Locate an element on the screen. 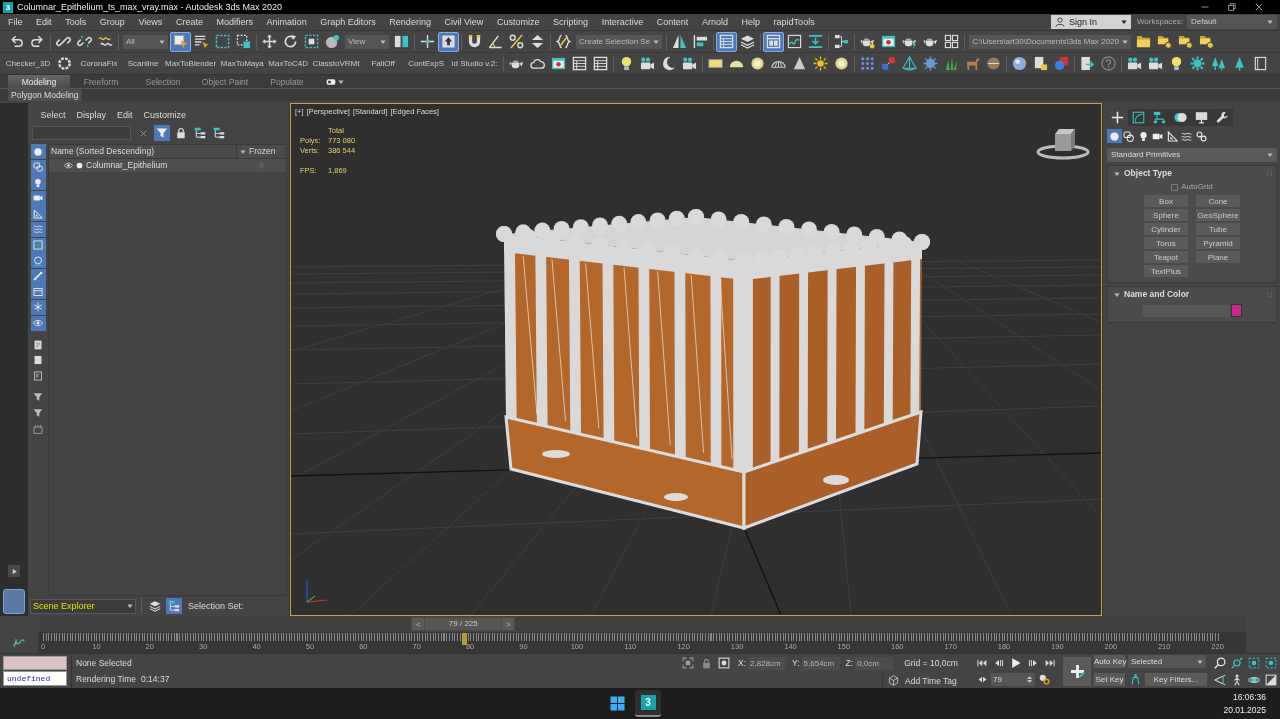 Image resolution: width=1280 pixels, height=719 pixels. column-header: Name (Sorted Descending) is located at coordinates (142, 151).